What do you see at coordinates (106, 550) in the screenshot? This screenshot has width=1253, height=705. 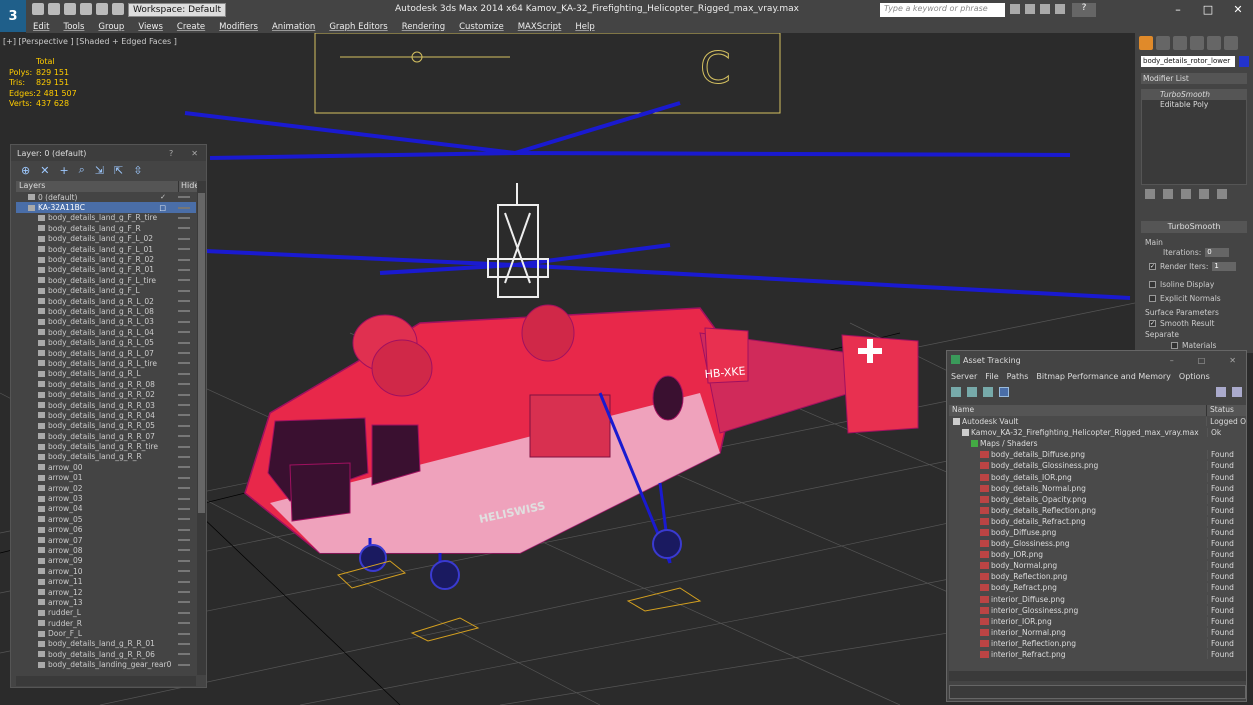 I see `layer-row: arrow_08` at bounding box center [106, 550].